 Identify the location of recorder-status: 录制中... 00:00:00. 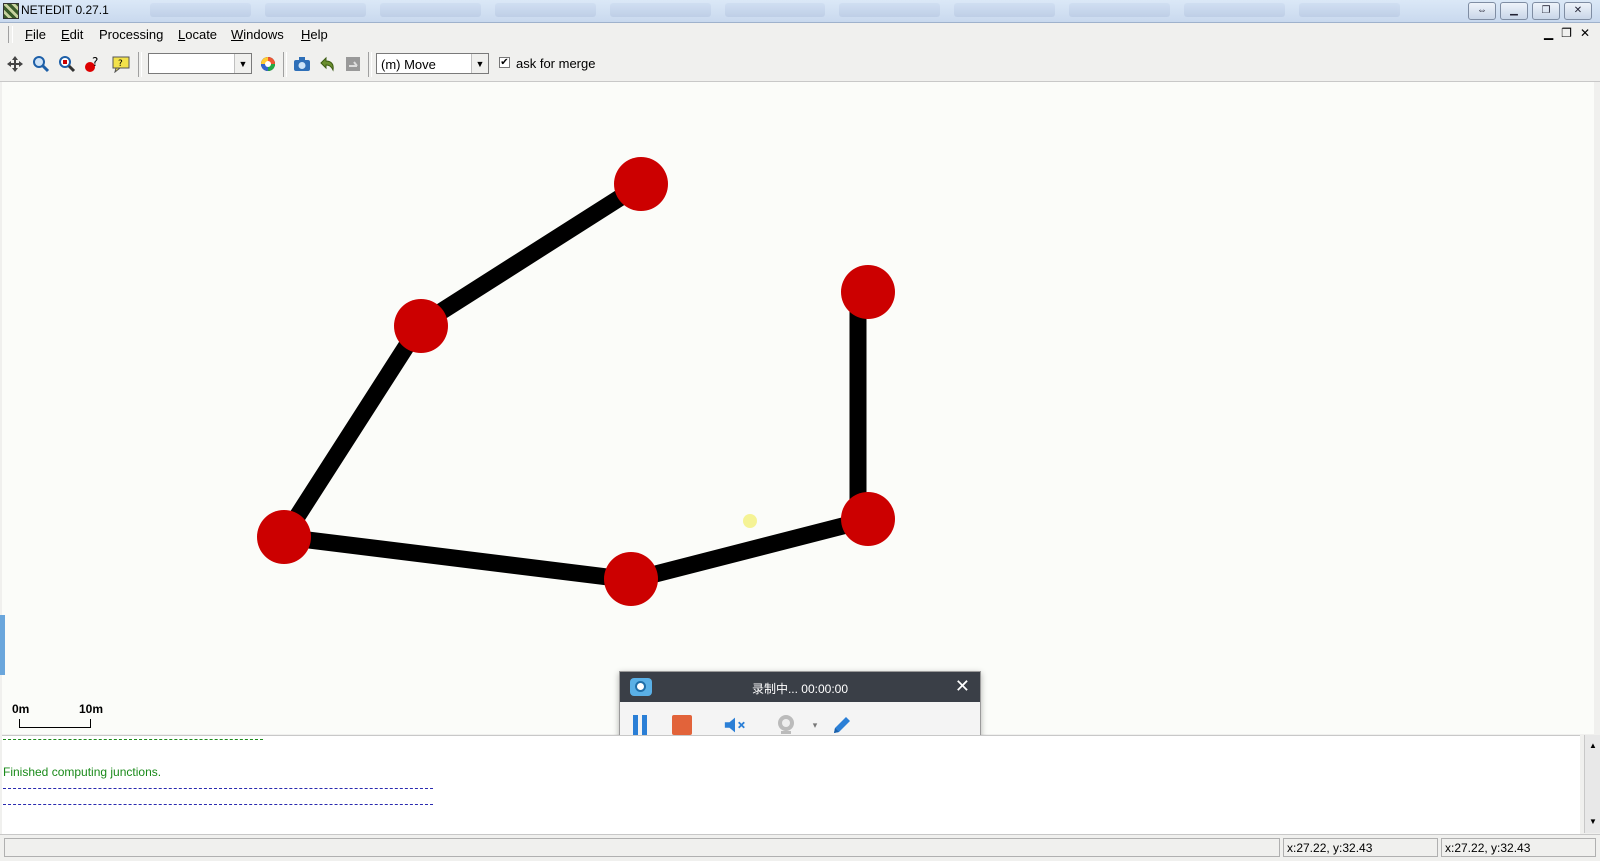
(800, 689).